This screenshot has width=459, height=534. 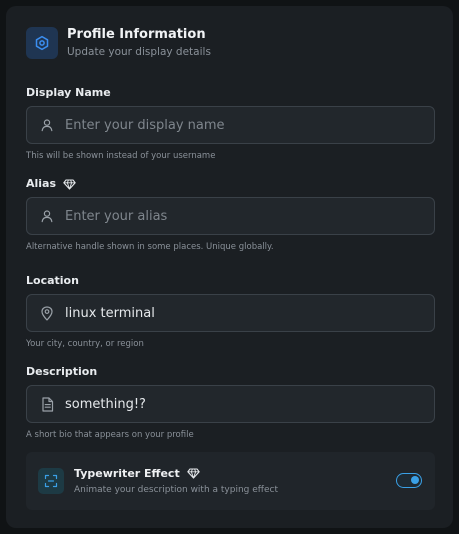 I want to click on alias-input-wrapper, so click(x=230, y=216).